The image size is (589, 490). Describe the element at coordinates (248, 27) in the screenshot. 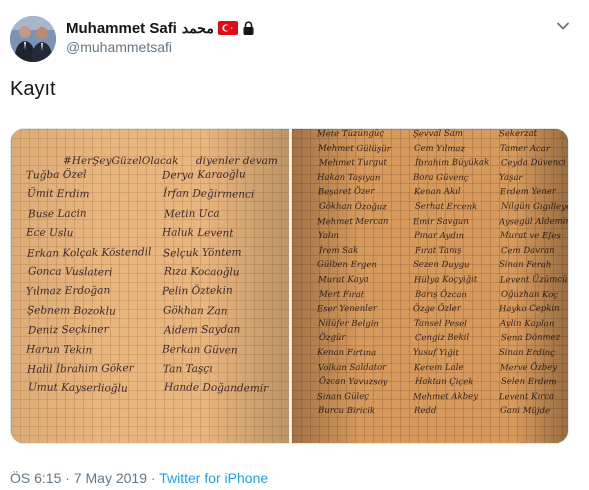

I see `lock-icon` at that location.